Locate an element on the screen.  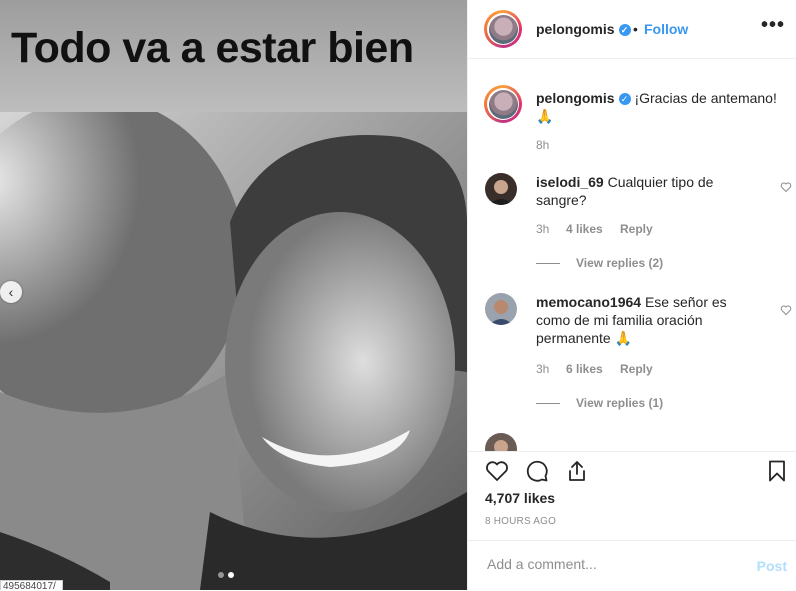
carousel-prev-button: ‹ is located at coordinates (11, 292).